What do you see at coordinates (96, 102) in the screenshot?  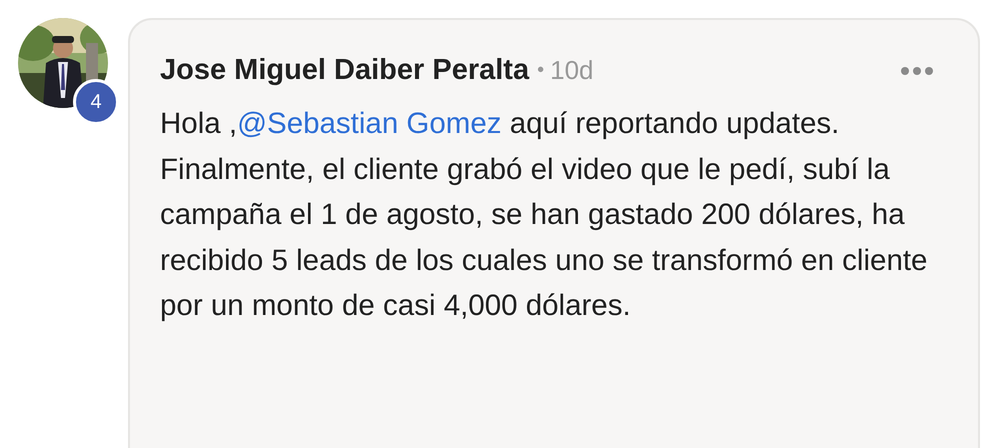 I see `badge: 4` at bounding box center [96, 102].